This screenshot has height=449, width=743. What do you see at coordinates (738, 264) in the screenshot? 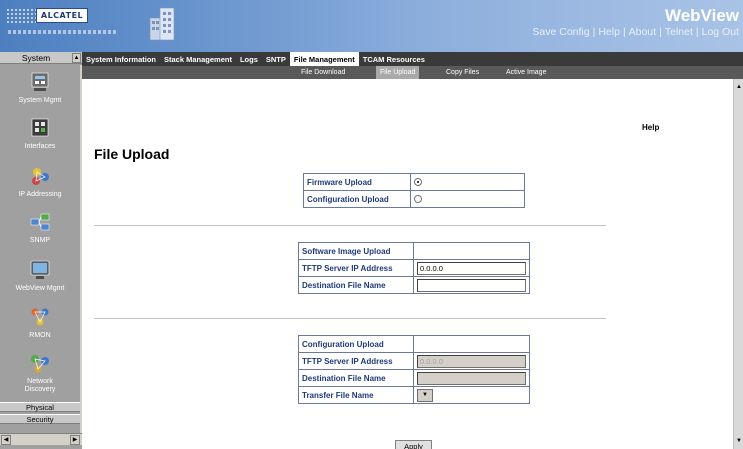
I see `content-scrollbar: ▲ ▼` at bounding box center [738, 264].